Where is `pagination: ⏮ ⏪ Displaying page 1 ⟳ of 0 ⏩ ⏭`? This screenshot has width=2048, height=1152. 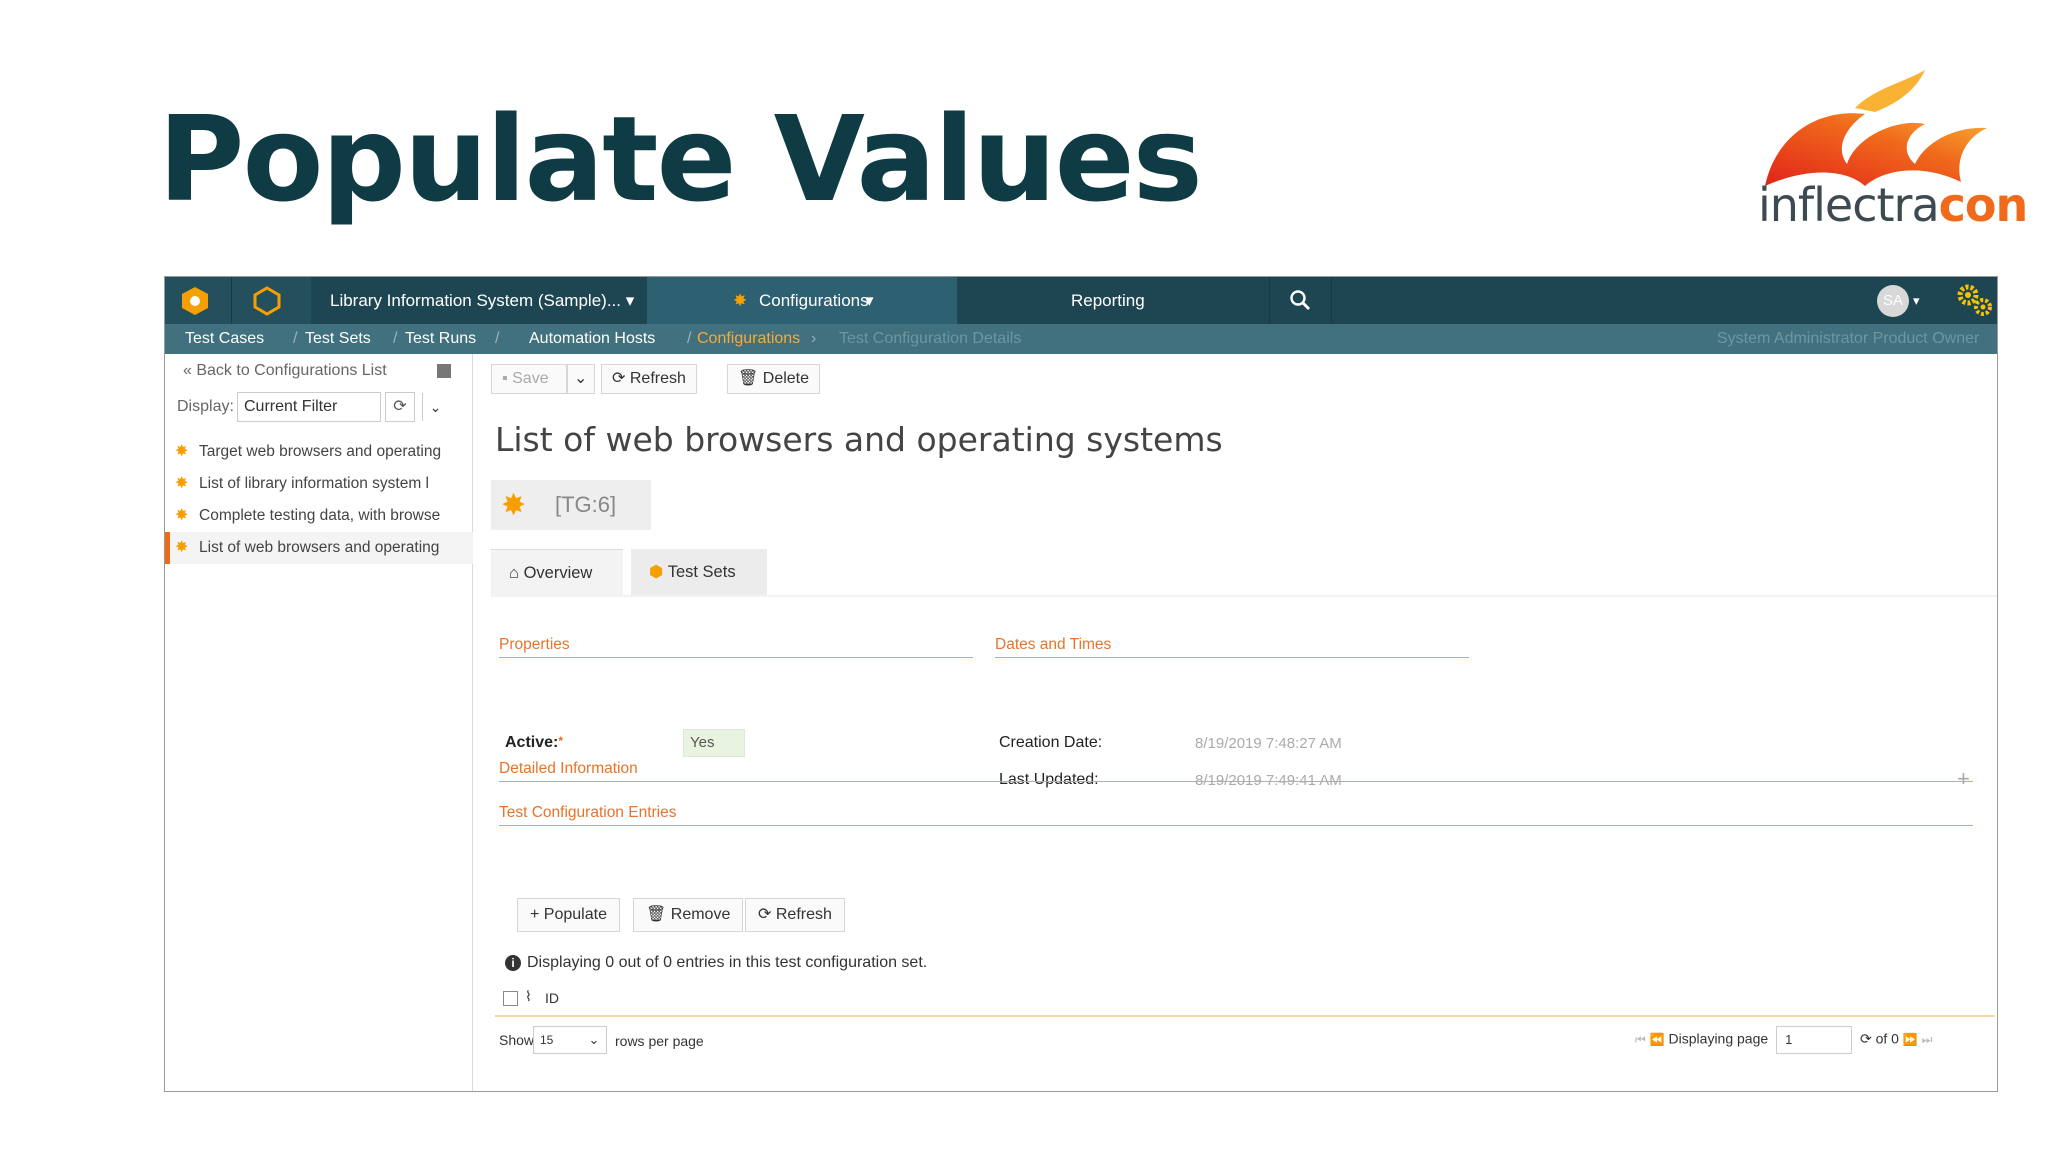
pagination: ⏮ ⏪ Displaying page 1 ⟳ of 0 ⏩ ⏭ is located at coordinates (1783, 1041).